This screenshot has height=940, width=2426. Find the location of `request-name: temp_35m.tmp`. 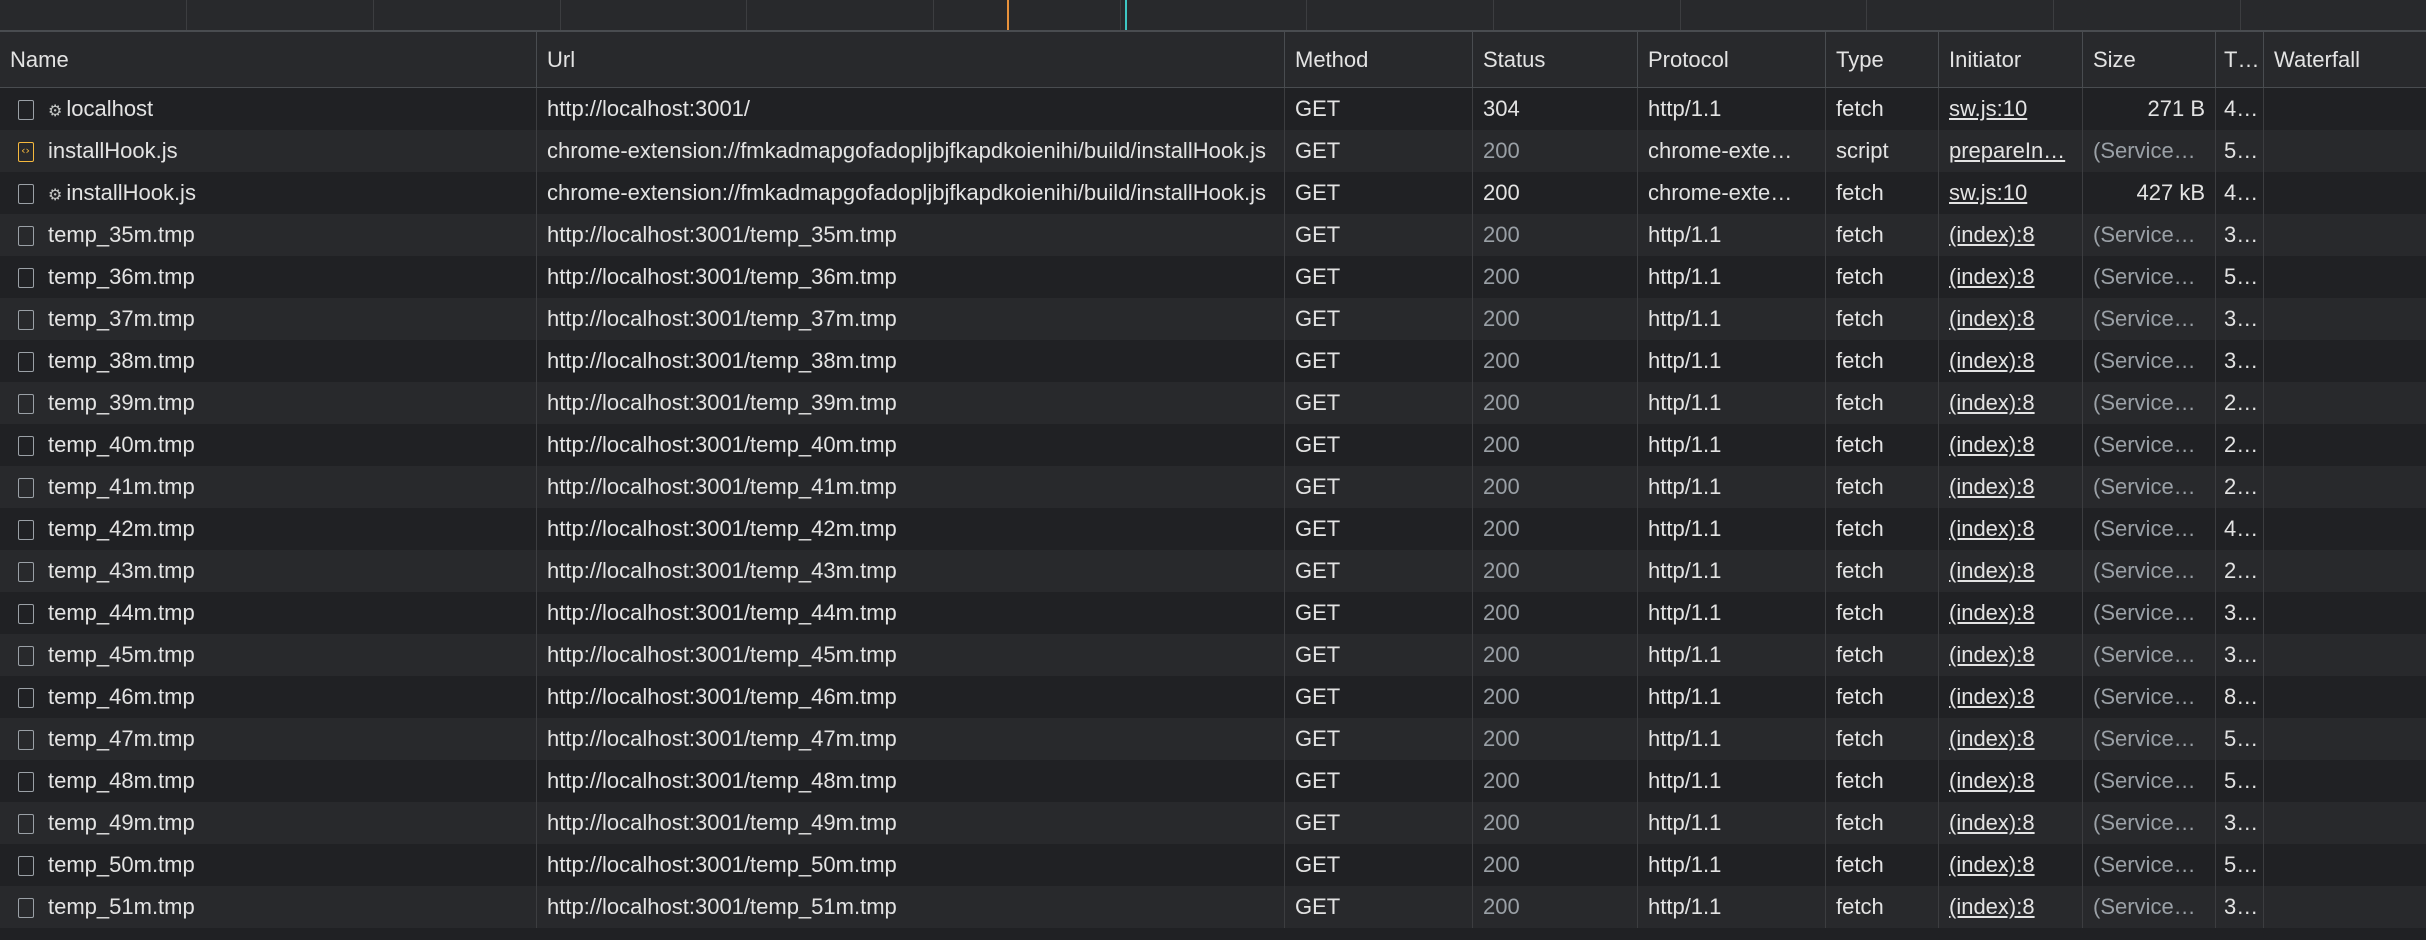

request-name: temp_35m.tmp is located at coordinates (121, 234).